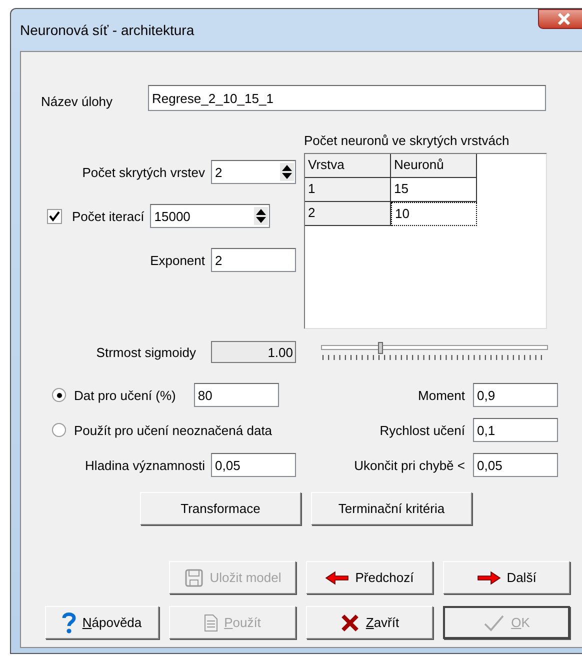 This screenshot has width=582, height=659. Describe the element at coordinates (347, 98) in the screenshot. I see `task-name-field: Regrese_2_10_15_1` at that location.